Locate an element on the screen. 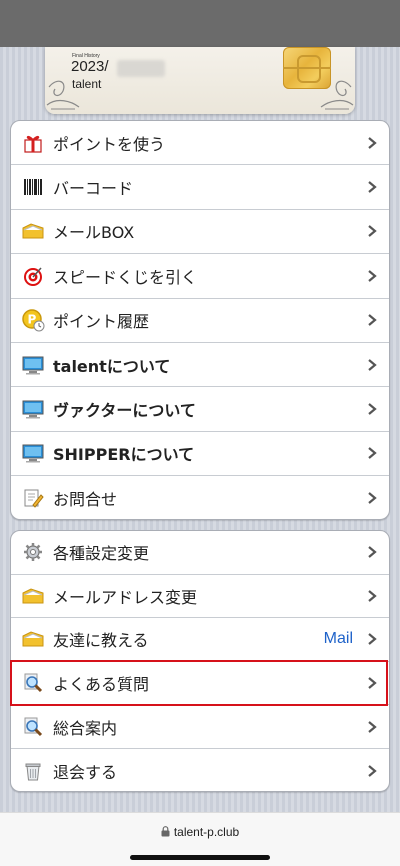  target-icon is located at coordinates (33, 276).